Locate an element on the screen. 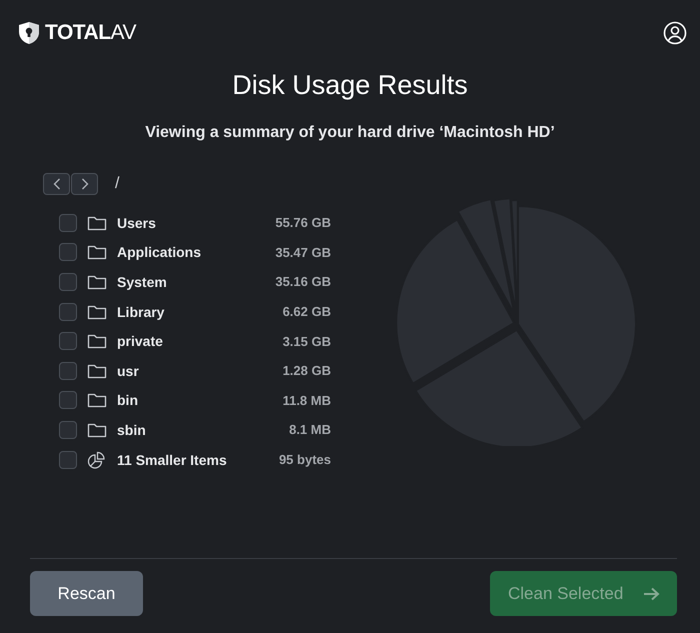 The height and width of the screenshot is (633, 700). current-path: / is located at coordinates (117, 184).